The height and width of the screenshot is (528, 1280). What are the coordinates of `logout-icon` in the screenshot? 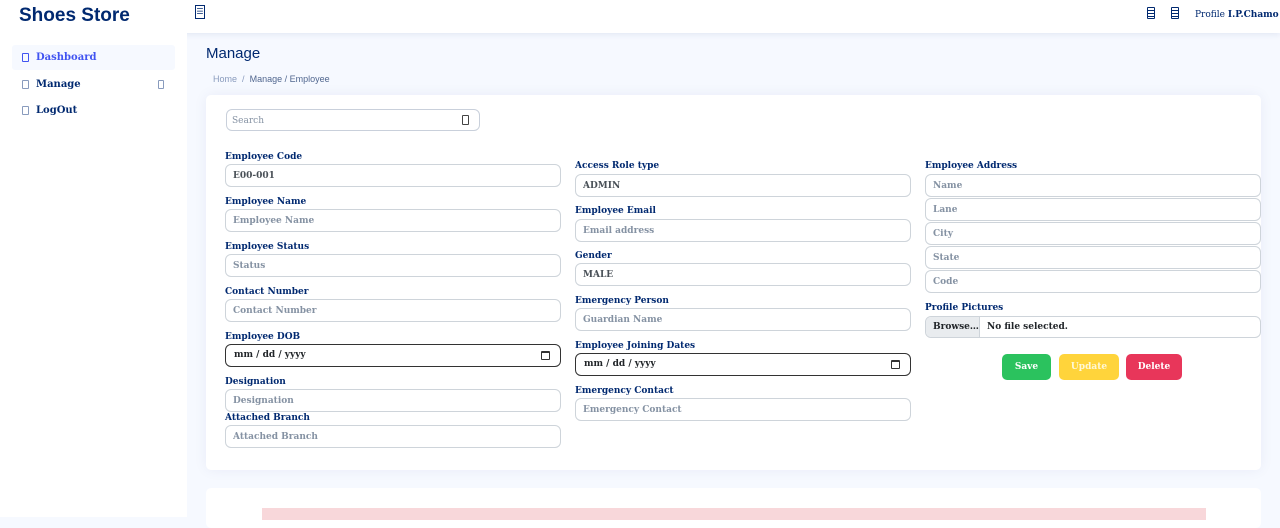 It's located at (25, 110).